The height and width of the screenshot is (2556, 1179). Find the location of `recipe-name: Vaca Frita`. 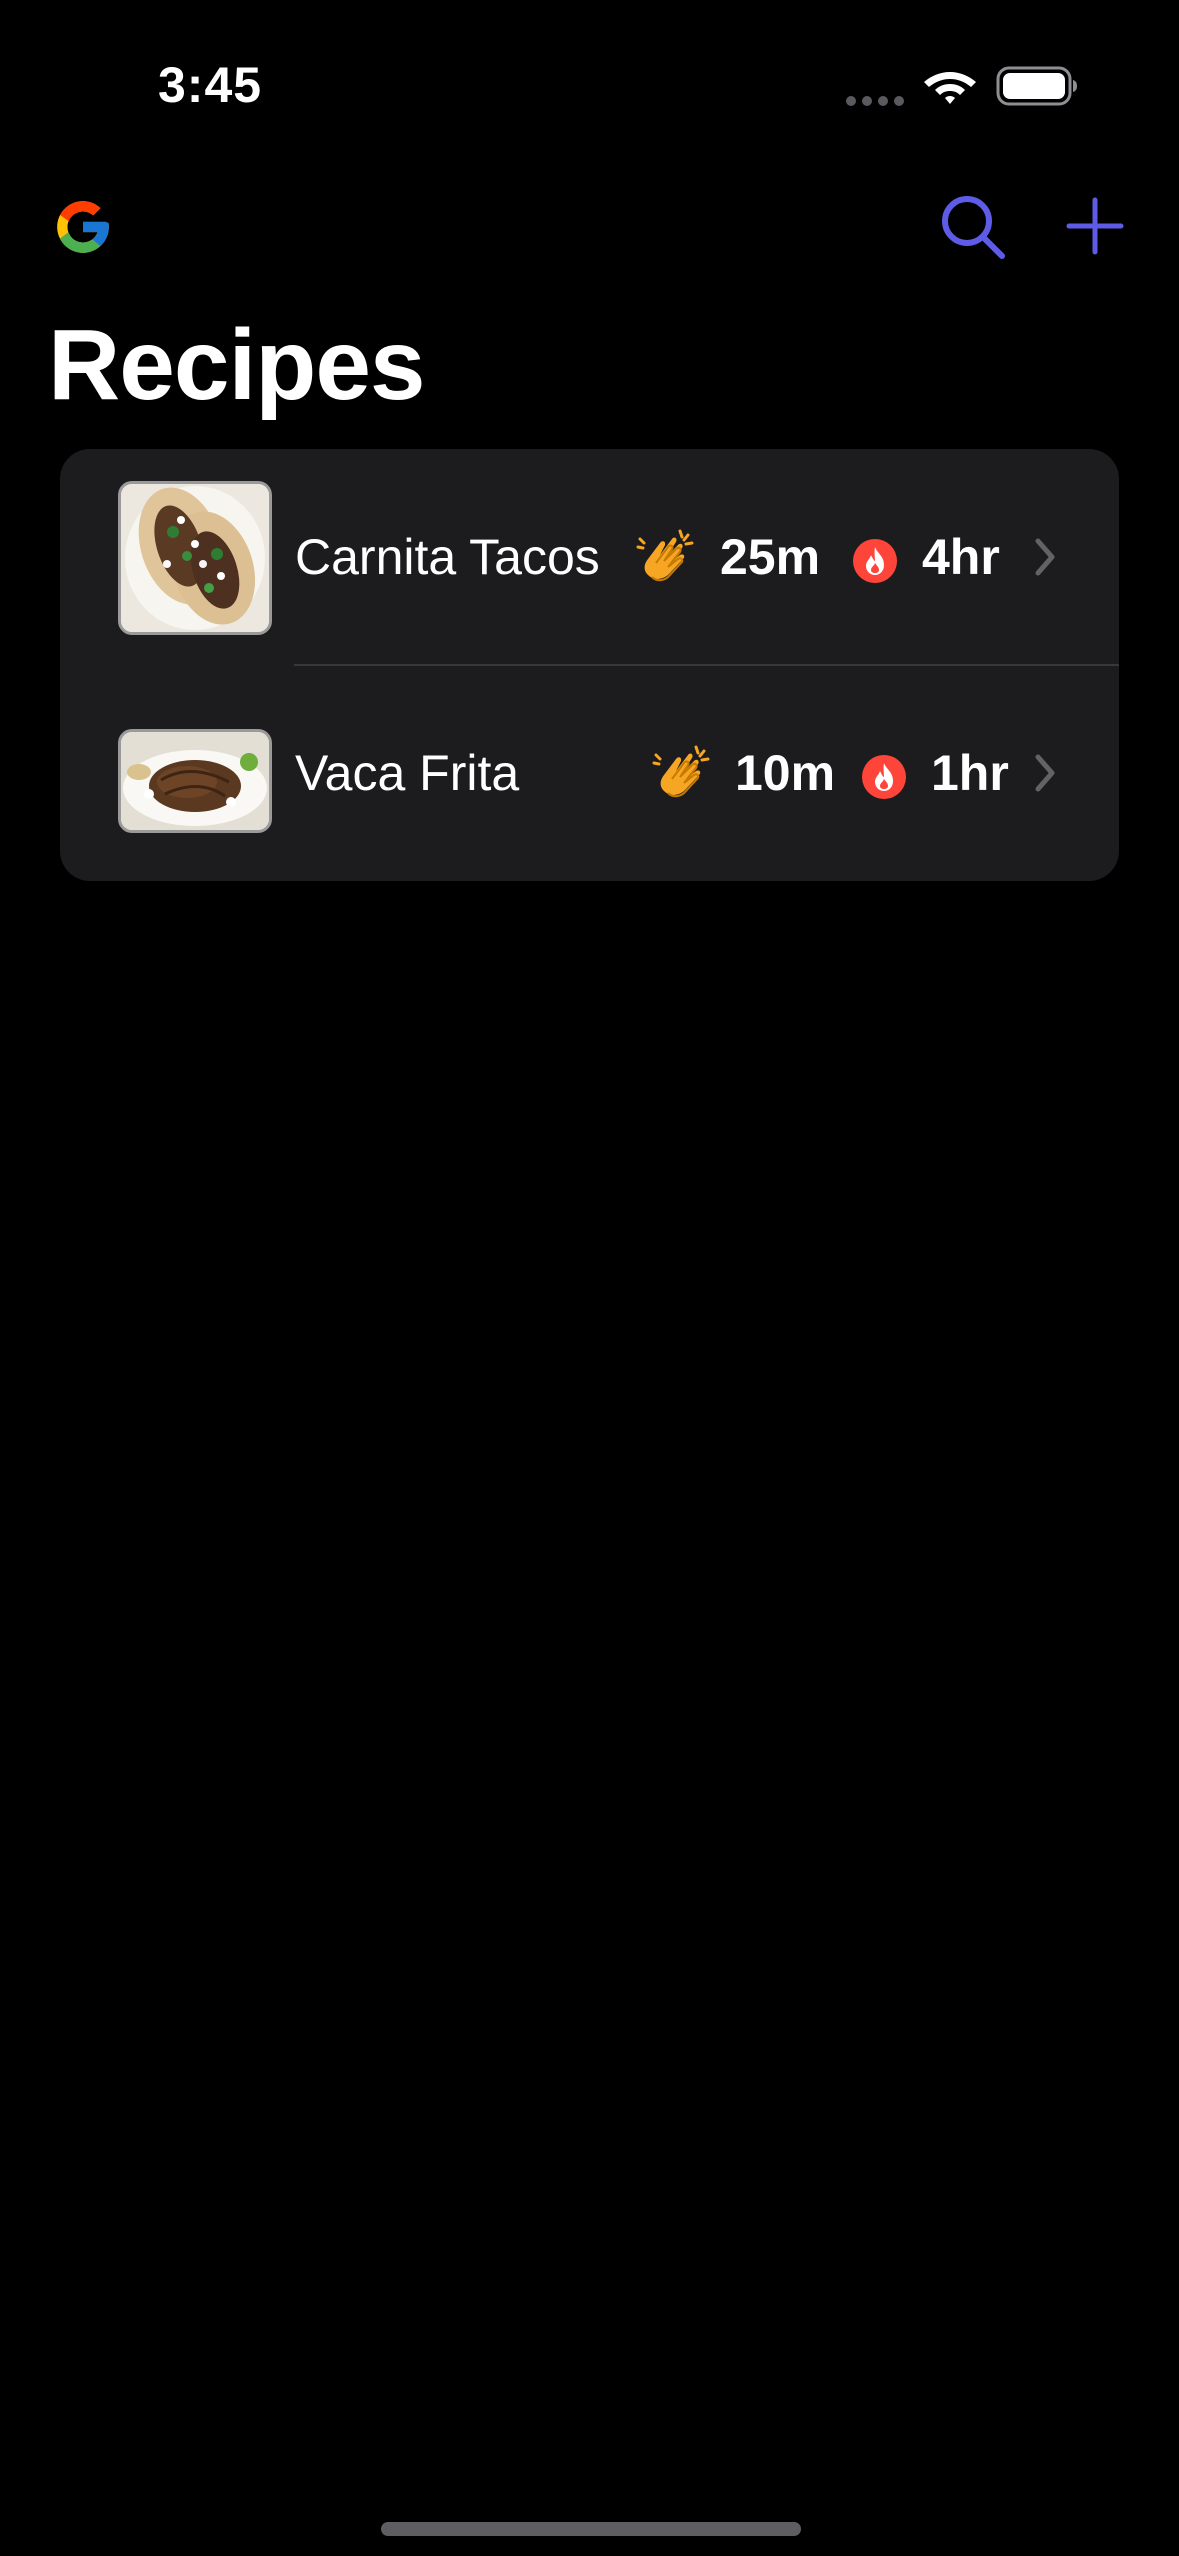

recipe-name: Vaca Frita is located at coordinates (407, 773).